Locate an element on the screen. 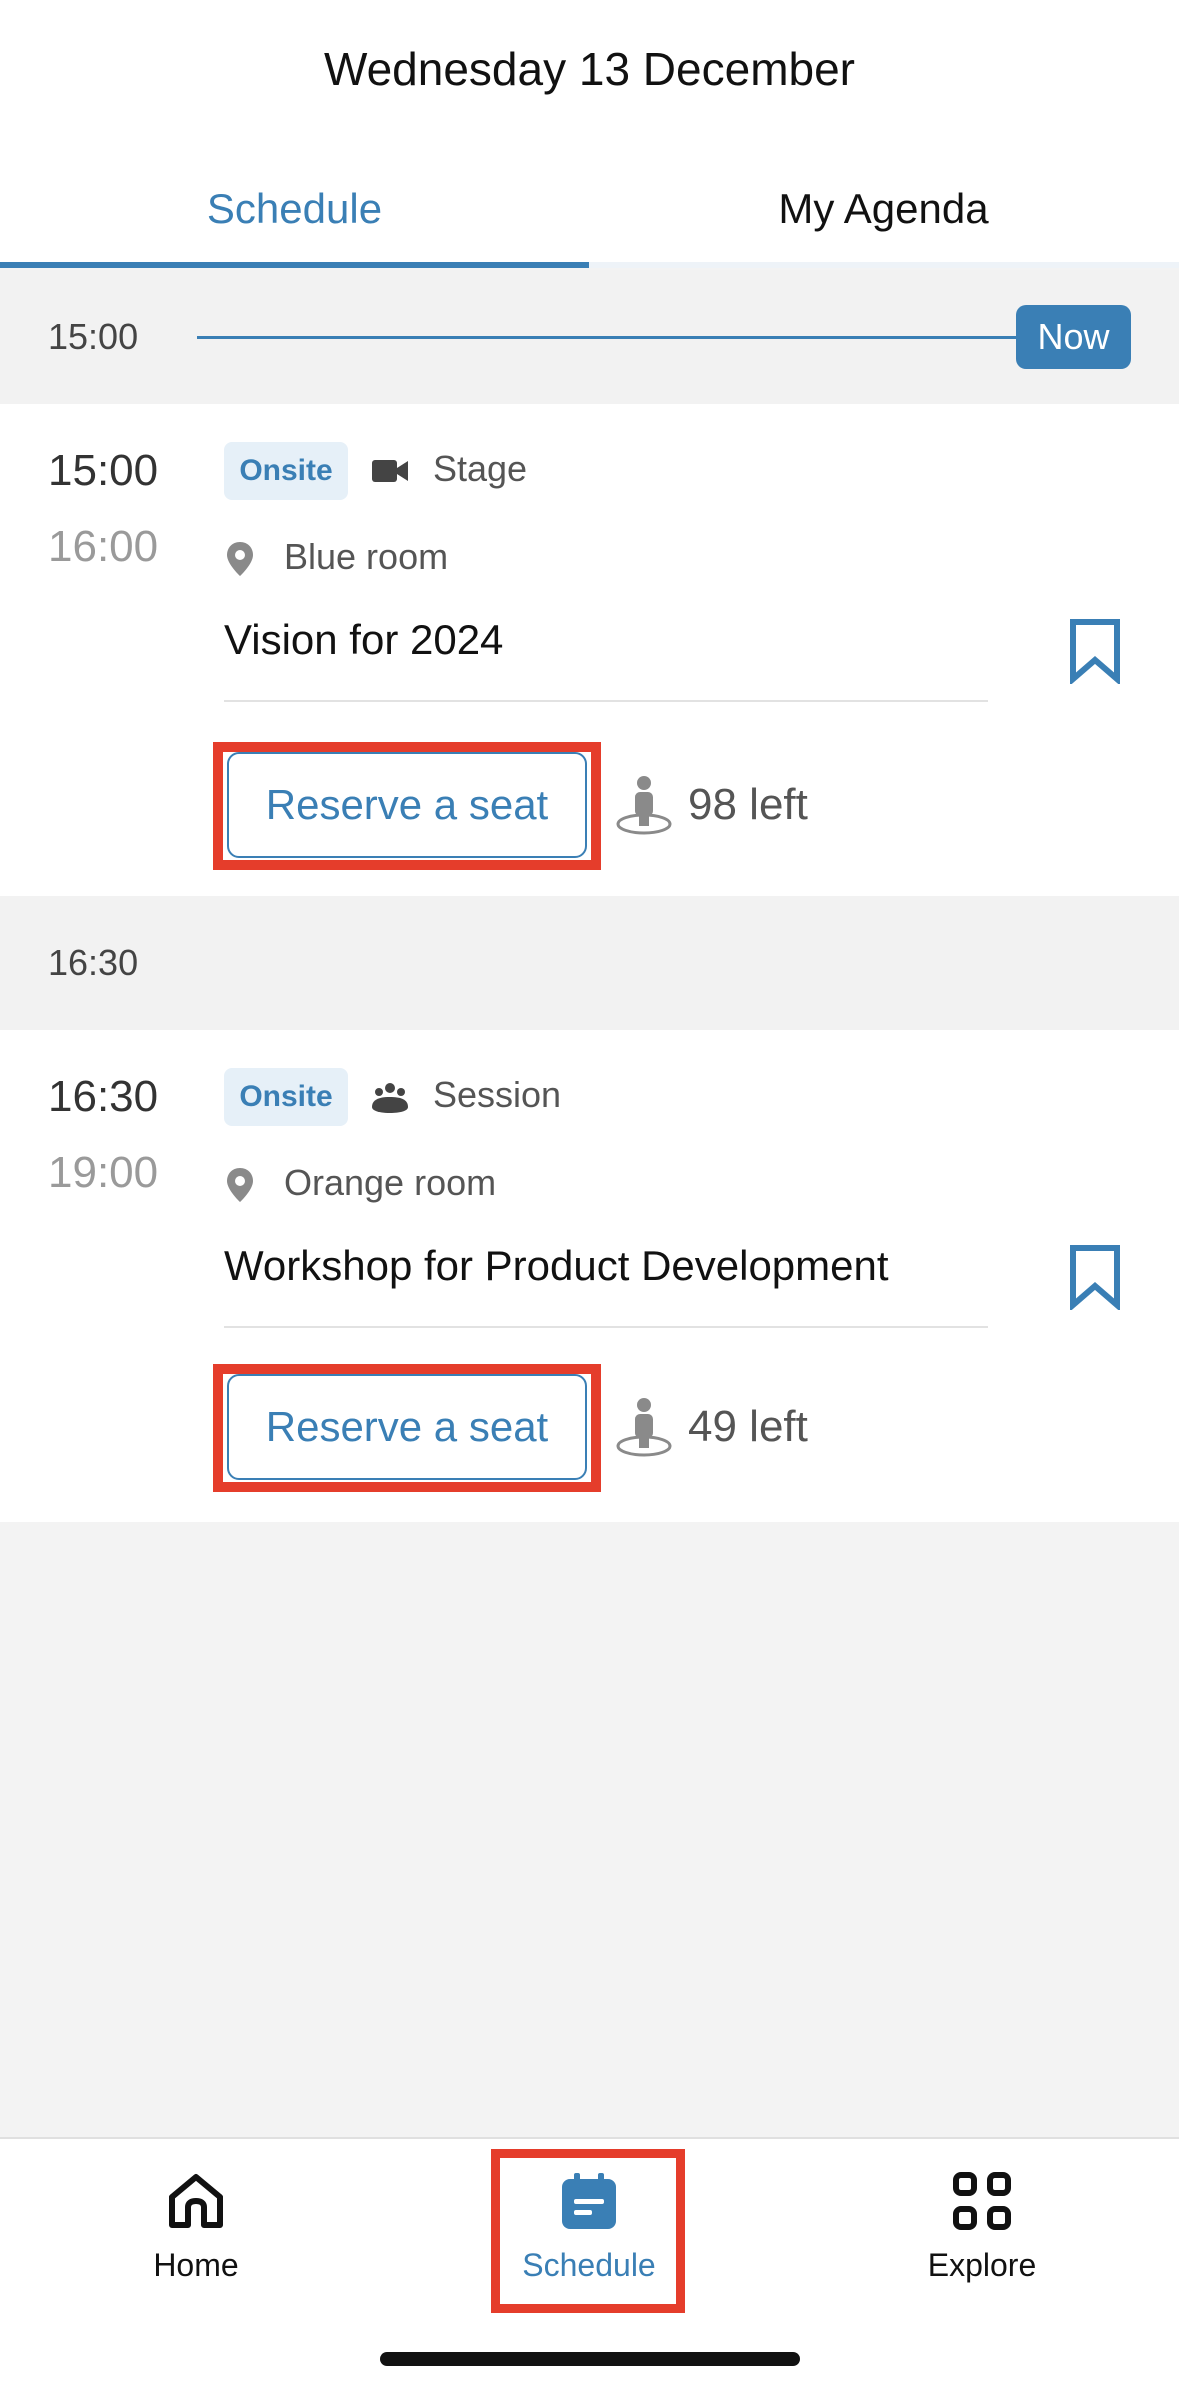  nav-explore: Explore is located at coordinates (982, 2219).